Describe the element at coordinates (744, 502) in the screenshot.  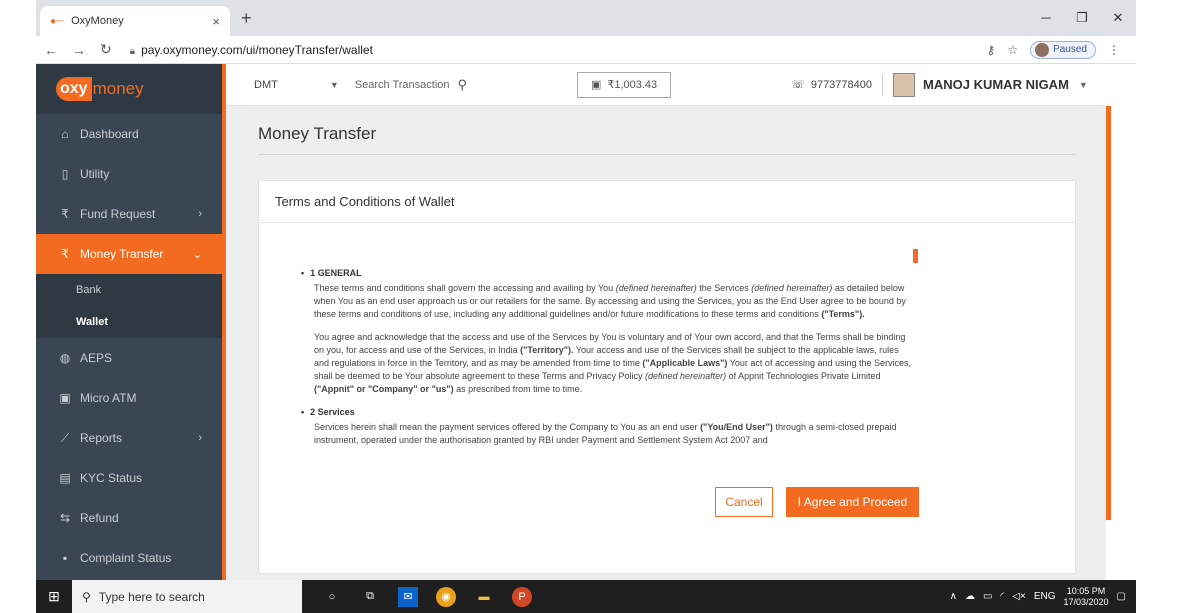
I see `cancel-button: Cancel` at that location.